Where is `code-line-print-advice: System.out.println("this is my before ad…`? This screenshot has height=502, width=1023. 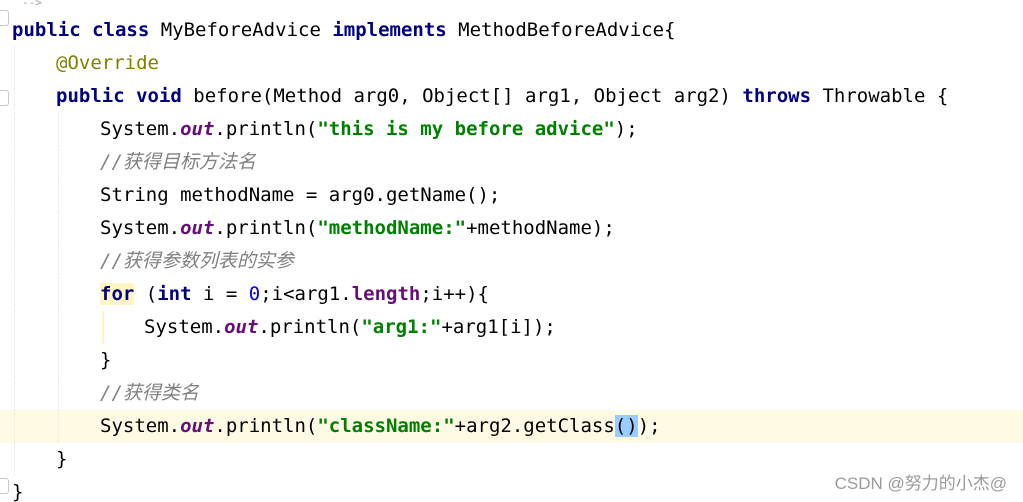 code-line-print-advice: System.out.println("this is my before ad… is located at coordinates (511, 129).